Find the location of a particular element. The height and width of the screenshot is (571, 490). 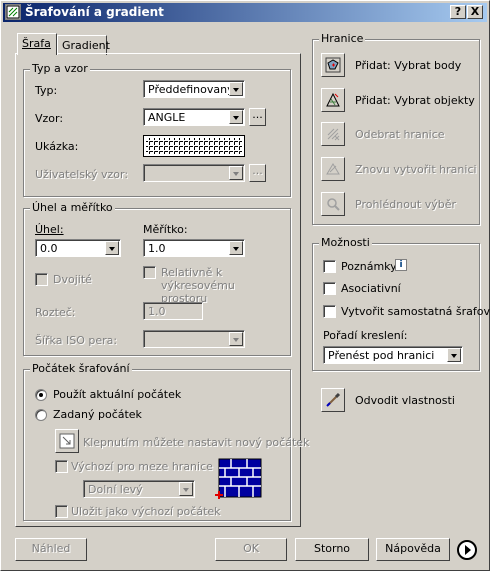

app-icon is located at coordinates (13, 12).